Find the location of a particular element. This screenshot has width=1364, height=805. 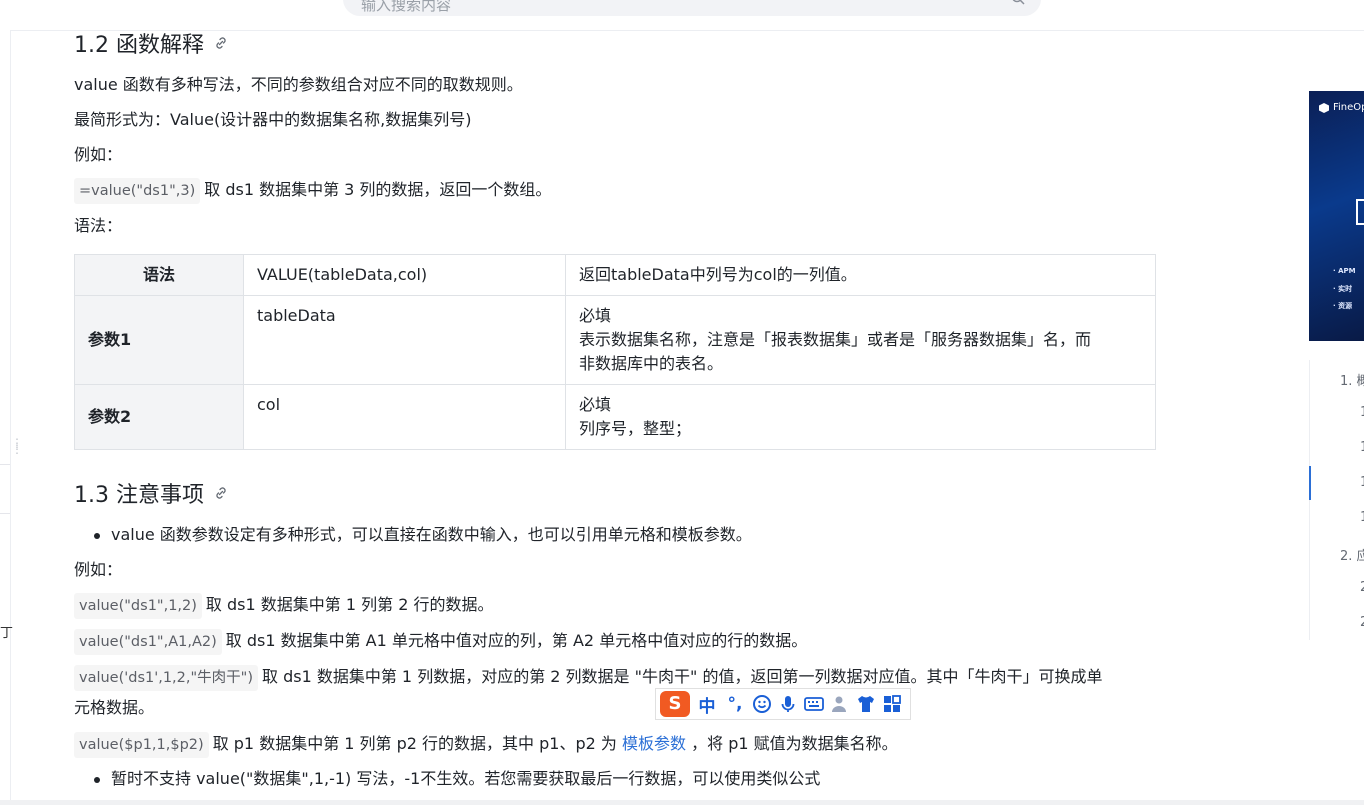

ad-feature: · 实时 is located at coordinates (1343, 289).